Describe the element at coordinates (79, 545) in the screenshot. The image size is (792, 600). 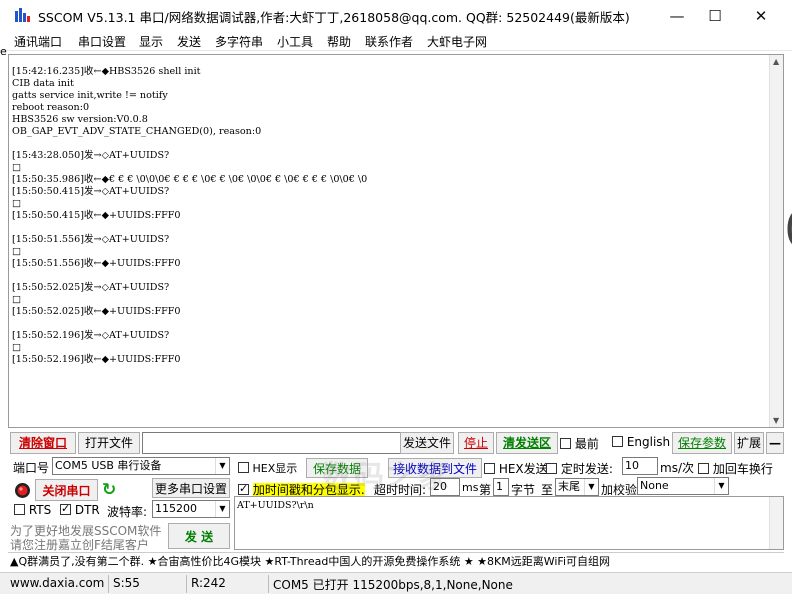
I see `promo-line-2: 请您注册嘉立创F结尾客户` at that location.